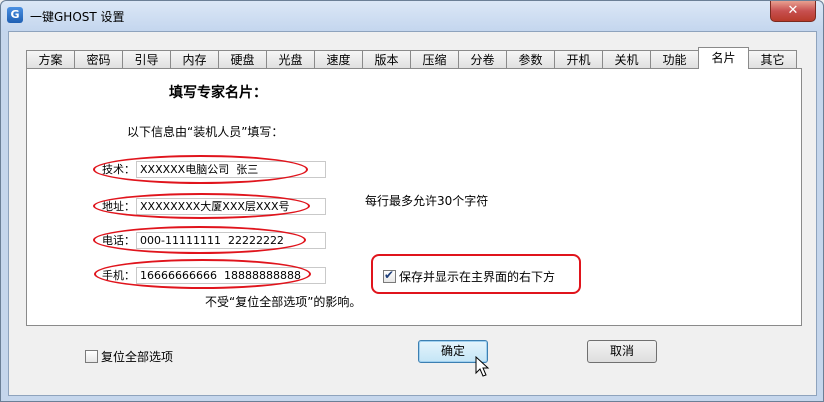 This screenshot has height=402, width=824. What do you see at coordinates (338, 59) in the screenshot?
I see `tab-speed: 速度` at bounding box center [338, 59].